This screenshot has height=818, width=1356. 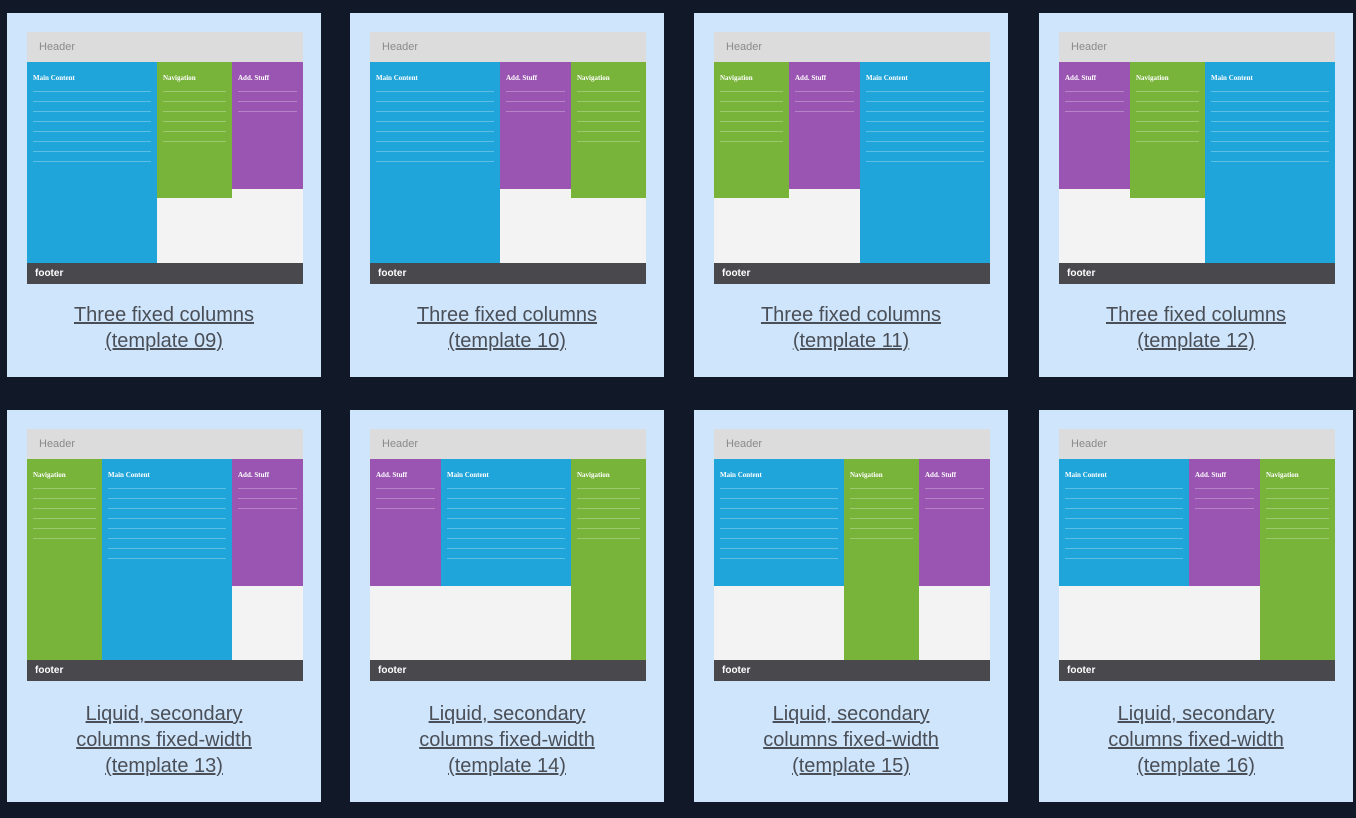 I want to click on thumbnail-column-nav: Navigation, so click(x=608, y=130).